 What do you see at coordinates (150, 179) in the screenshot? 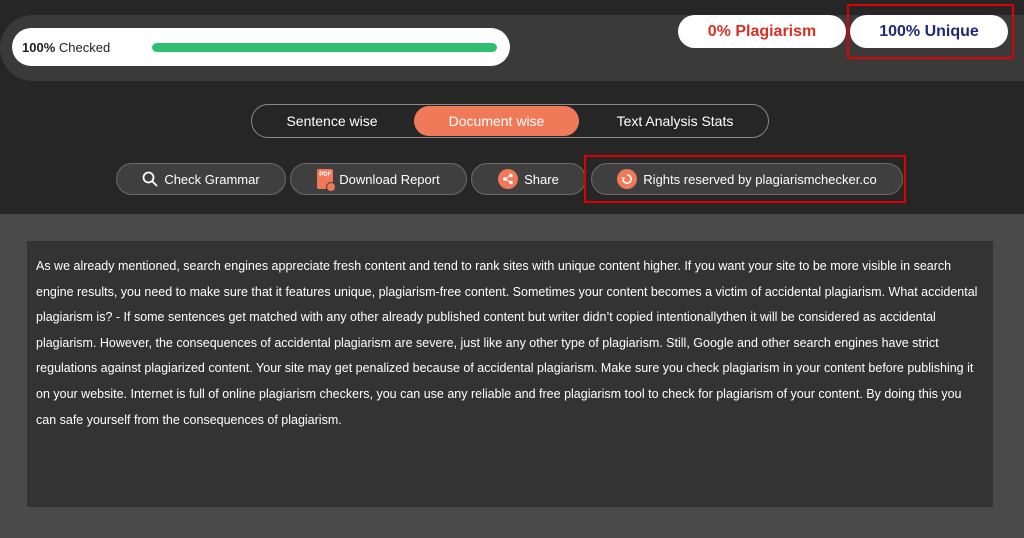
I see `search-icon` at bounding box center [150, 179].